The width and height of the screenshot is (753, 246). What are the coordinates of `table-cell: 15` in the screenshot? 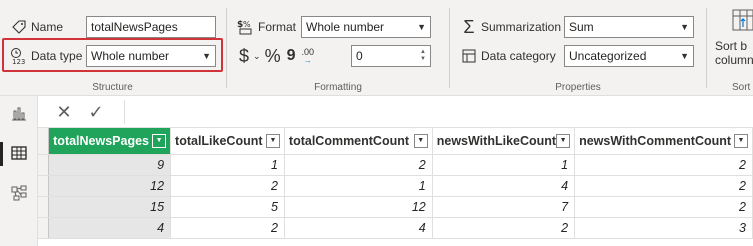 It's located at (110, 207).